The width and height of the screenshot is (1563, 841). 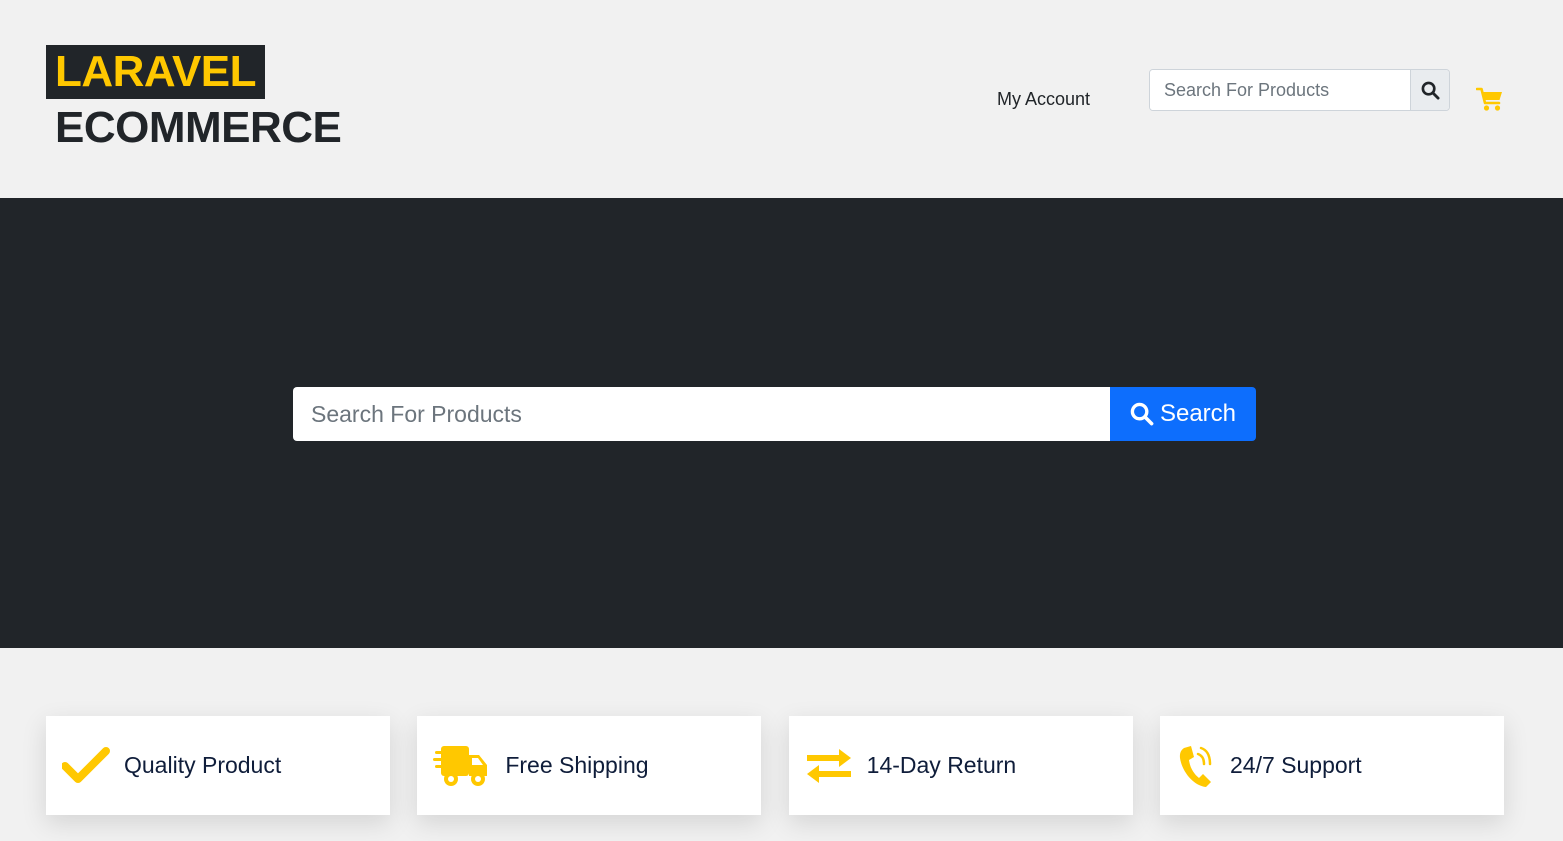 I want to click on hero-search-button: Search, so click(x=1183, y=414).